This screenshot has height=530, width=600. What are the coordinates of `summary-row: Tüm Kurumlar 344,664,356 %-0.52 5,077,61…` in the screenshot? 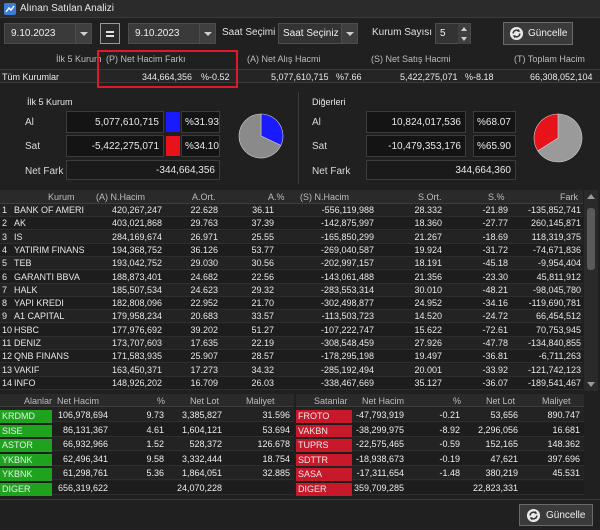 It's located at (300, 76).